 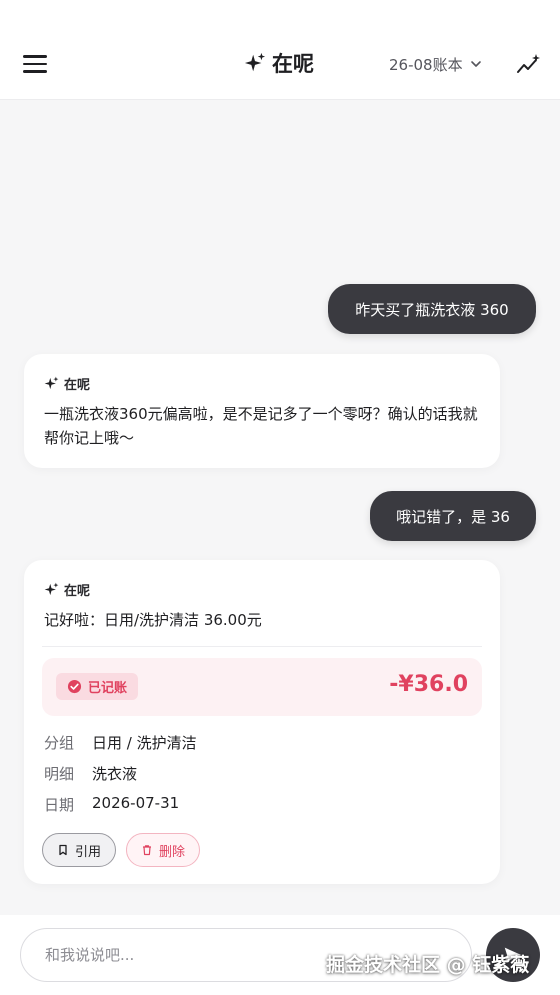 What do you see at coordinates (63, 850) in the screenshot?
I see `bookmark-icon` at bounding box center [63, 850].